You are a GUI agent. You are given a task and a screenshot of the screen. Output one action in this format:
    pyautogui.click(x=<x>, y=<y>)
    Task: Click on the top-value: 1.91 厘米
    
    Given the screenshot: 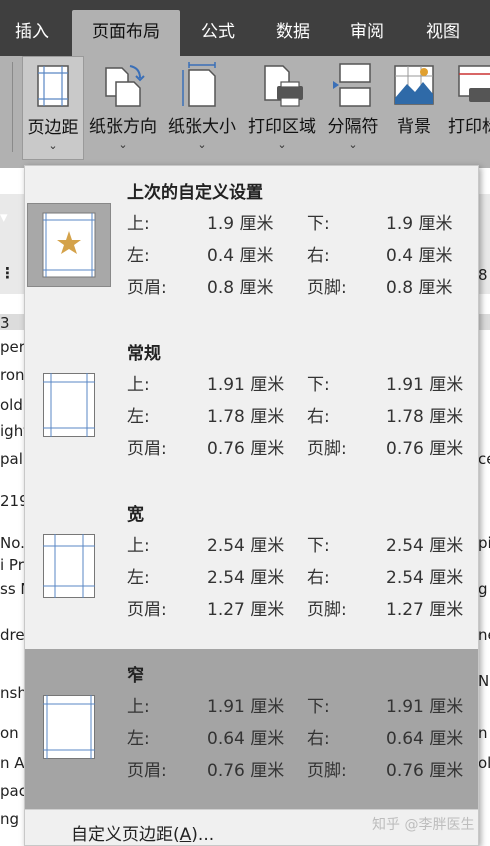 What is the action you would take?
    pyautogui.click(x=246, y=707)
    